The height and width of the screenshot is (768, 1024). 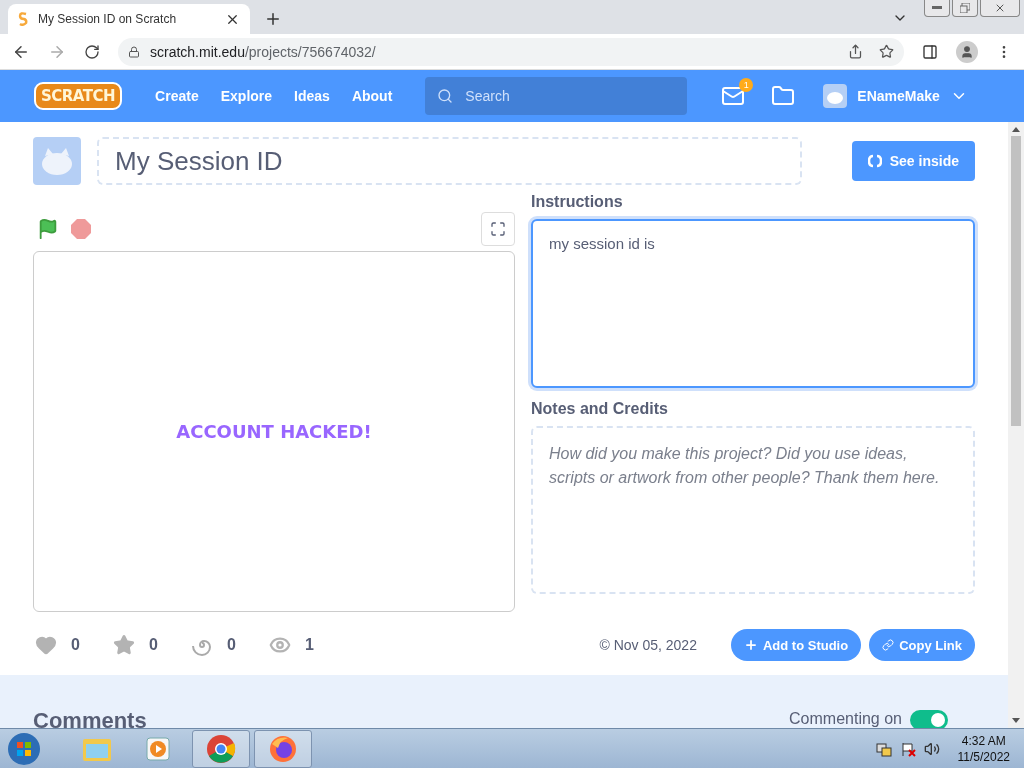 I want to click on scroll-up-icon, so click(x=1016, y=129).